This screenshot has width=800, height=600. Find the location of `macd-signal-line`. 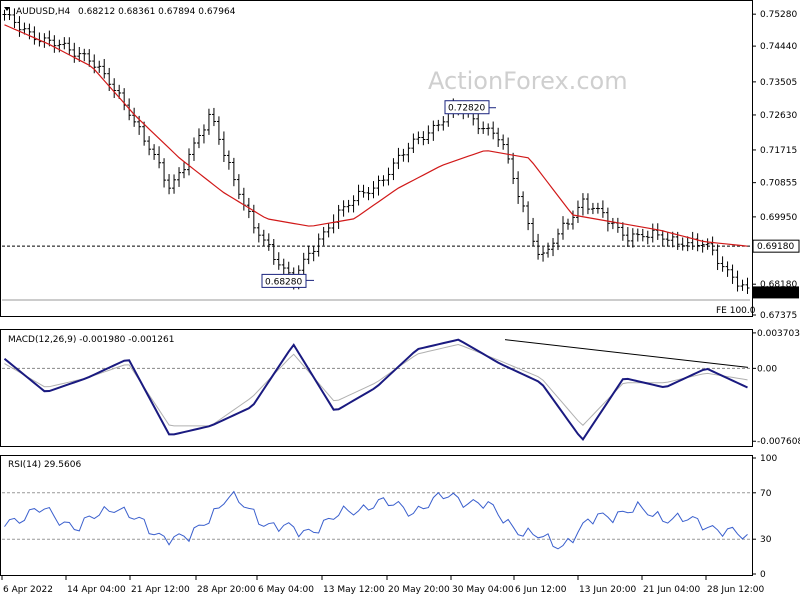

macd-signal-line is located at coordinates (376, 385).